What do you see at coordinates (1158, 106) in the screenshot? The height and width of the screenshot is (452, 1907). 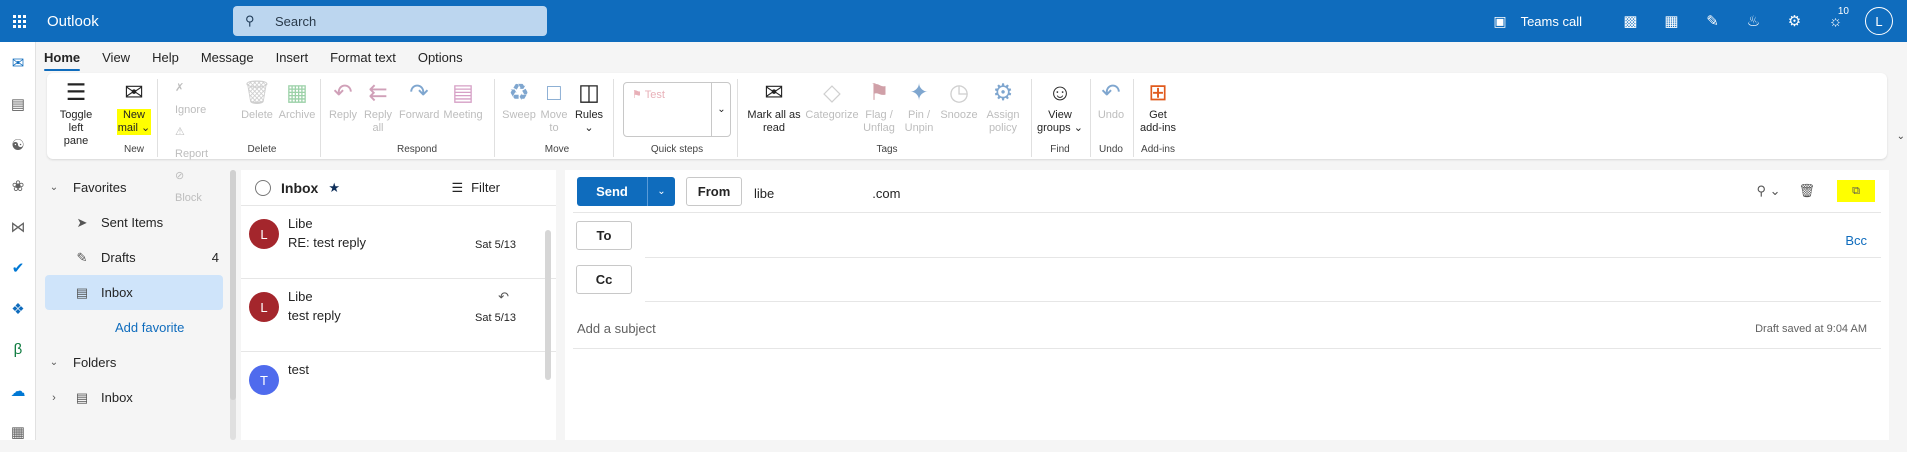 I see `get-addins-button: ⊞ Get add-ins` at bounding box center [1158, 106].